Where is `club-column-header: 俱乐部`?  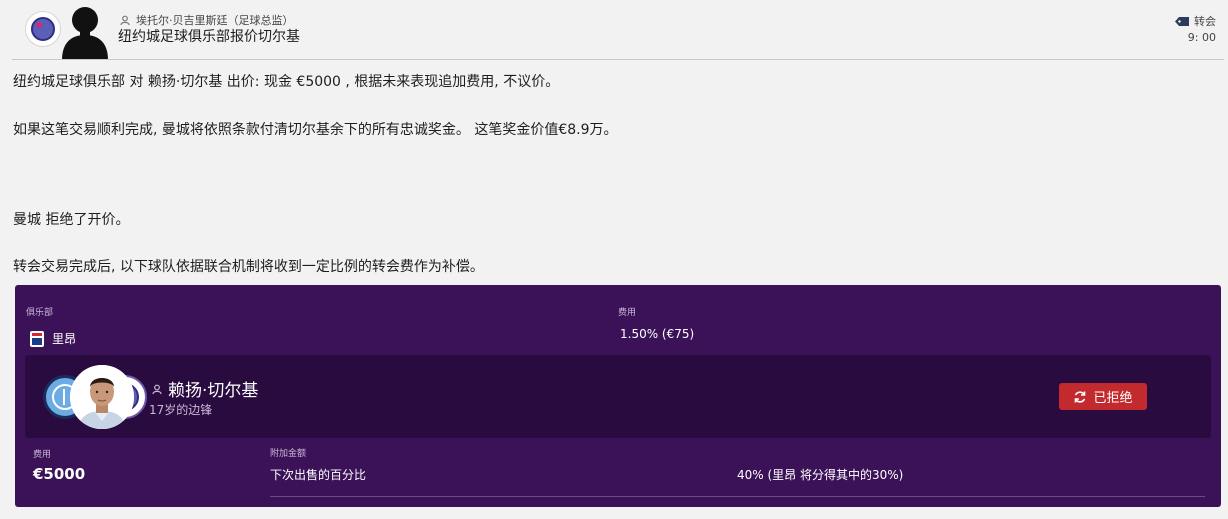 club-column-header: 俱乐部 is located at coordinates (40, 313).